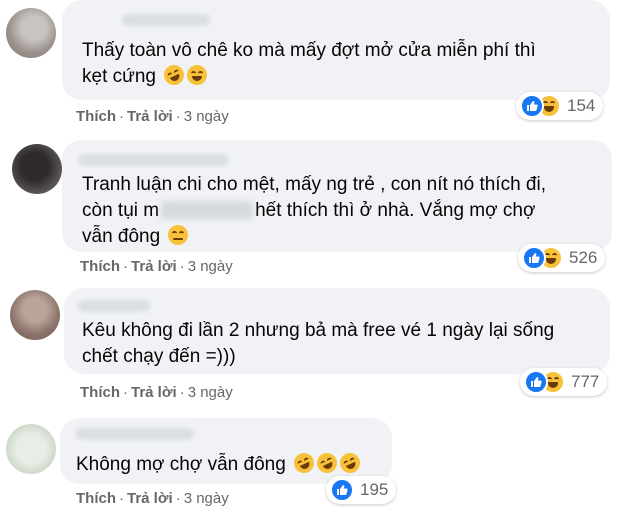 This screenshot has width=620, height=515. I want to click on reaction-count: 526, so click(583, 257).